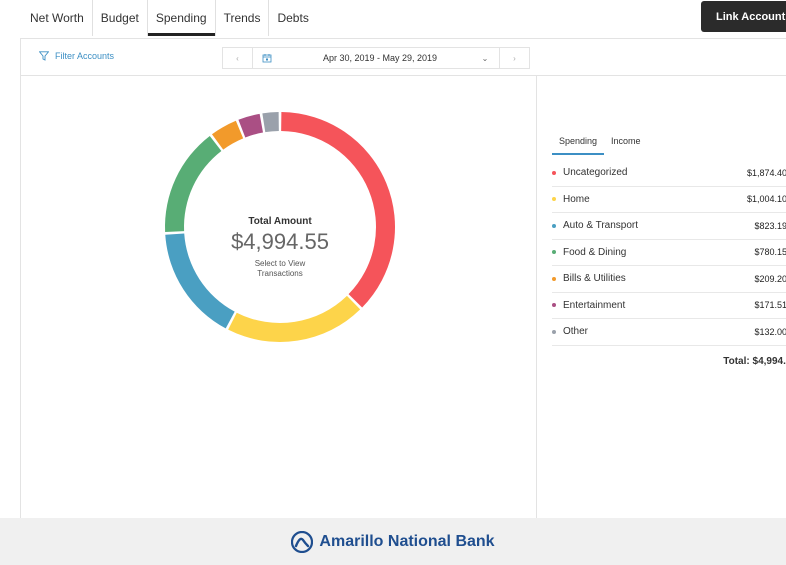  Describe the element at coordinates (743, 16) in the screenshot. I see `link-account-button: Link Account` at that location.